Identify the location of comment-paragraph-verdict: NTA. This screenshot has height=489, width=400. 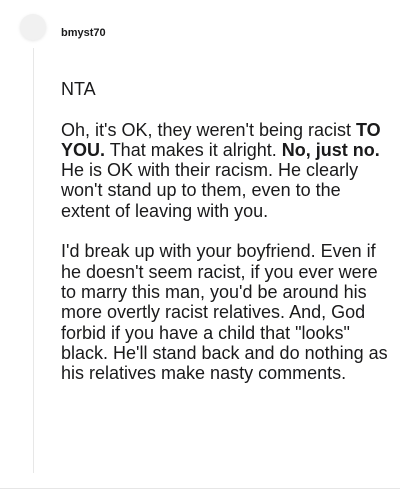
(78, 89).